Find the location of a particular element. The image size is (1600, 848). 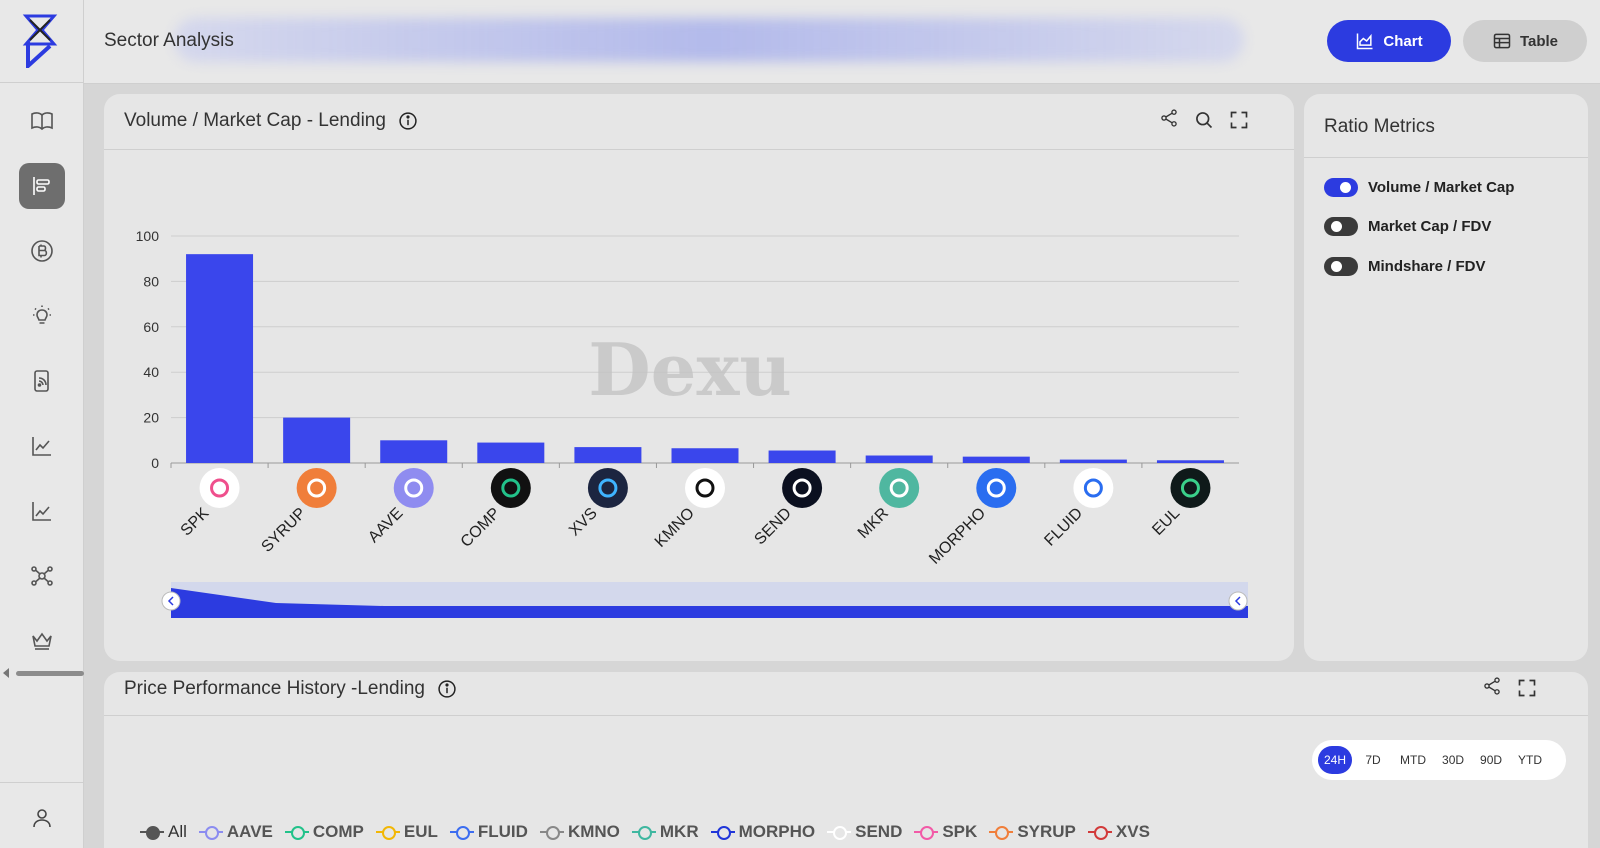

nav-signals is located at coordinates (42, 381).